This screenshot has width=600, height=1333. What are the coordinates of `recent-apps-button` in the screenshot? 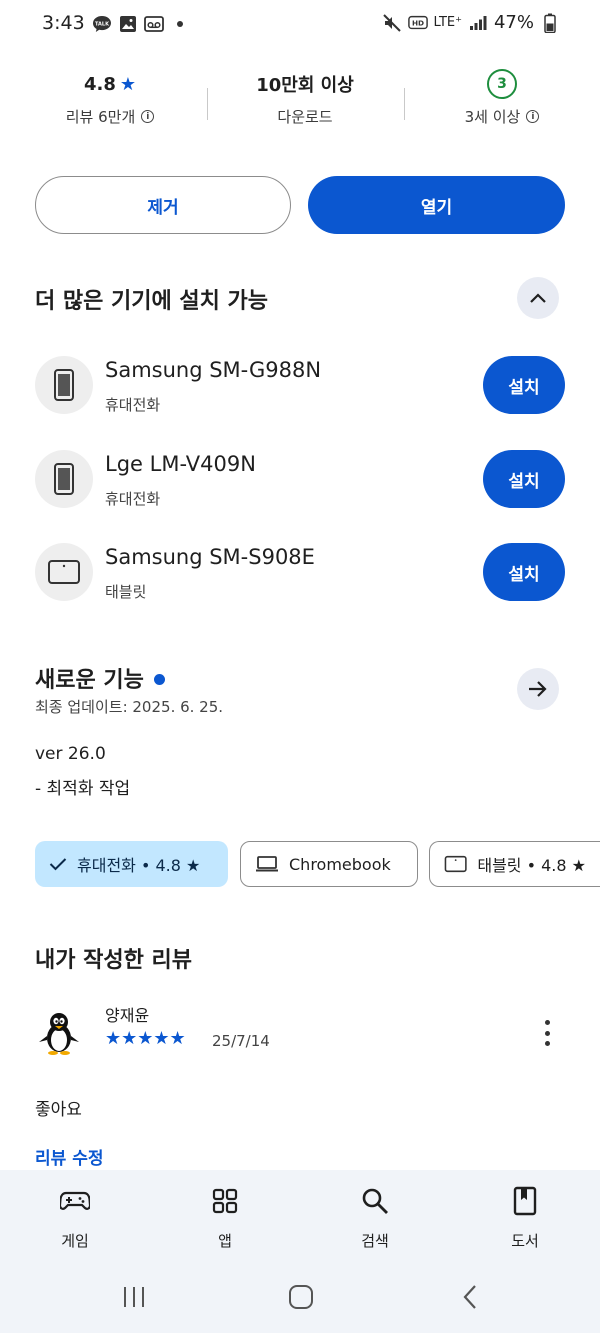 It's located at (134, 1297).